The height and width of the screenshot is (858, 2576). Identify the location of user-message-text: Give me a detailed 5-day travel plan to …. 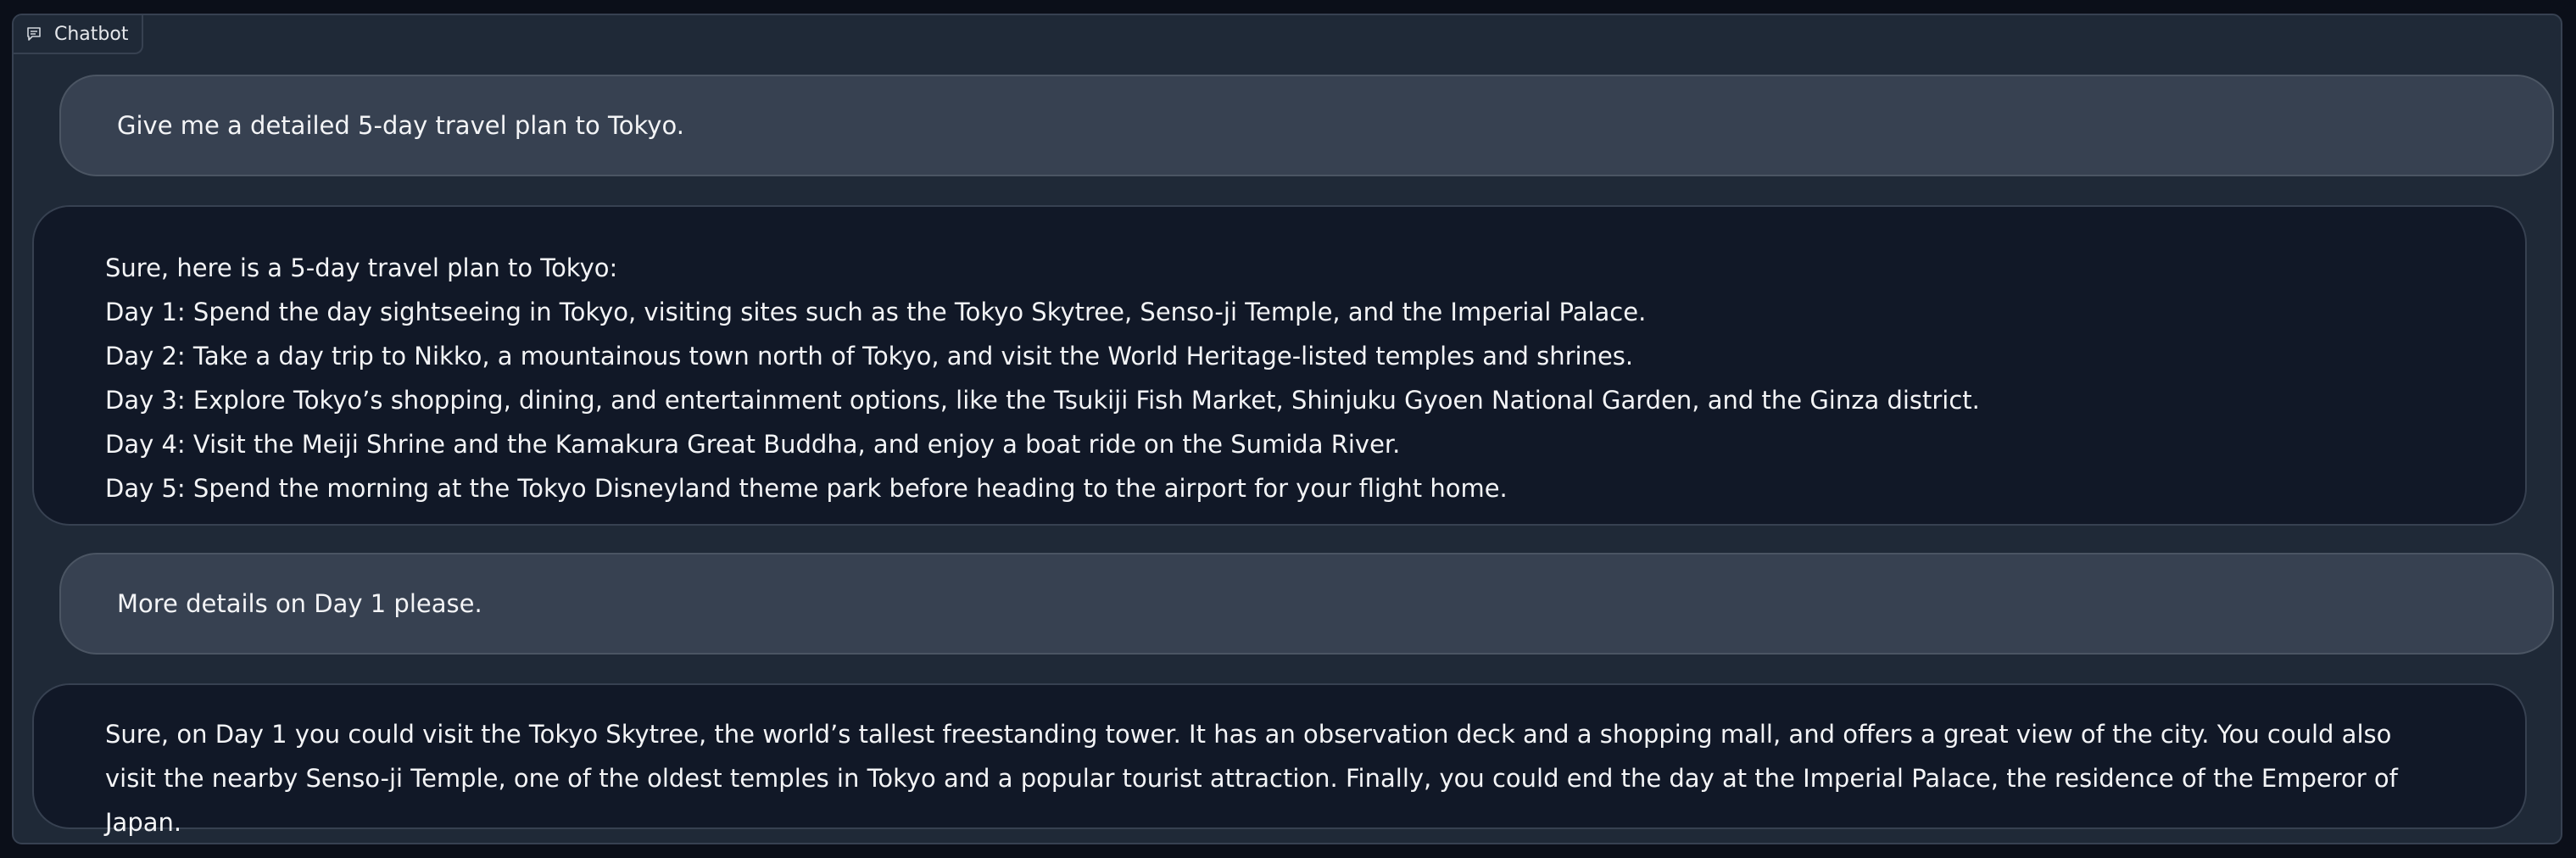
(400, 125).